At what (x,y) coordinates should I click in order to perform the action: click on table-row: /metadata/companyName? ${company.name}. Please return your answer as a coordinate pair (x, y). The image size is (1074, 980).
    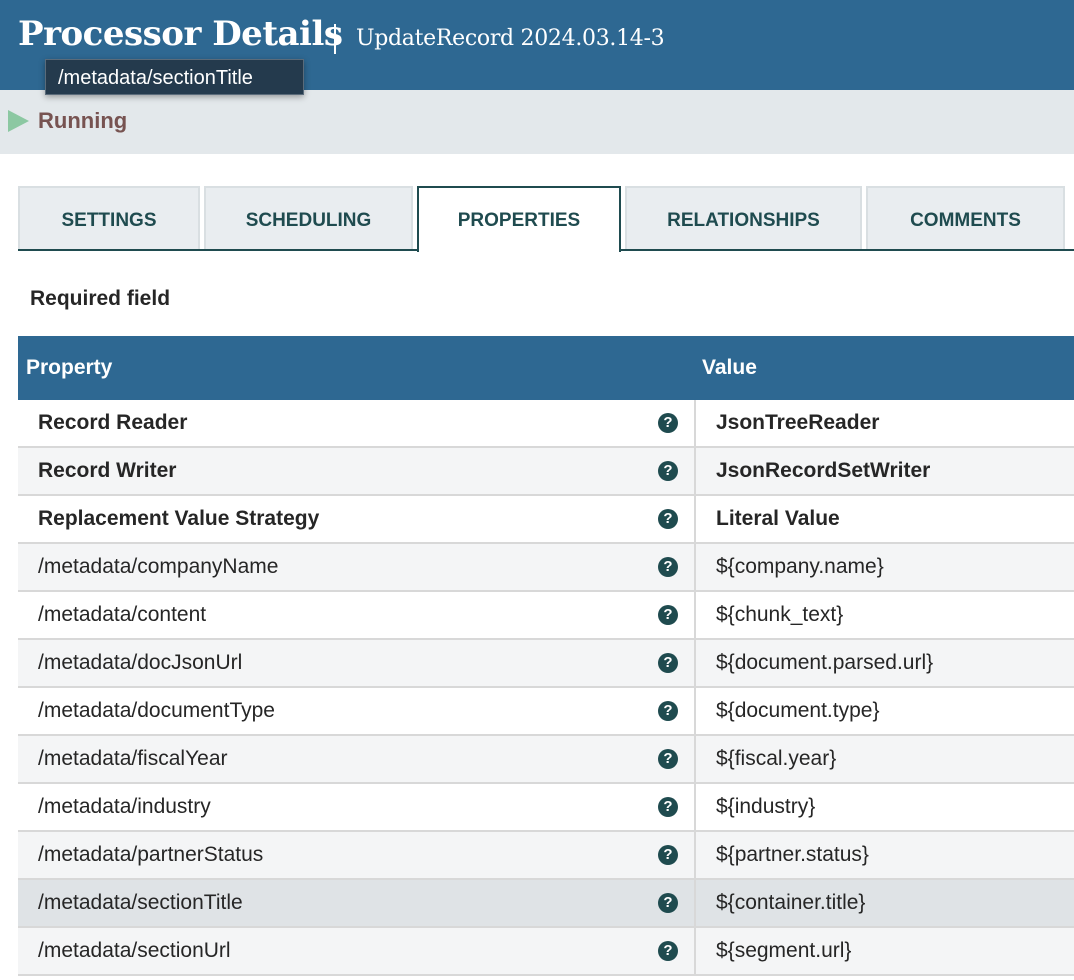
    Looking at the image, I should click on (546, 568).